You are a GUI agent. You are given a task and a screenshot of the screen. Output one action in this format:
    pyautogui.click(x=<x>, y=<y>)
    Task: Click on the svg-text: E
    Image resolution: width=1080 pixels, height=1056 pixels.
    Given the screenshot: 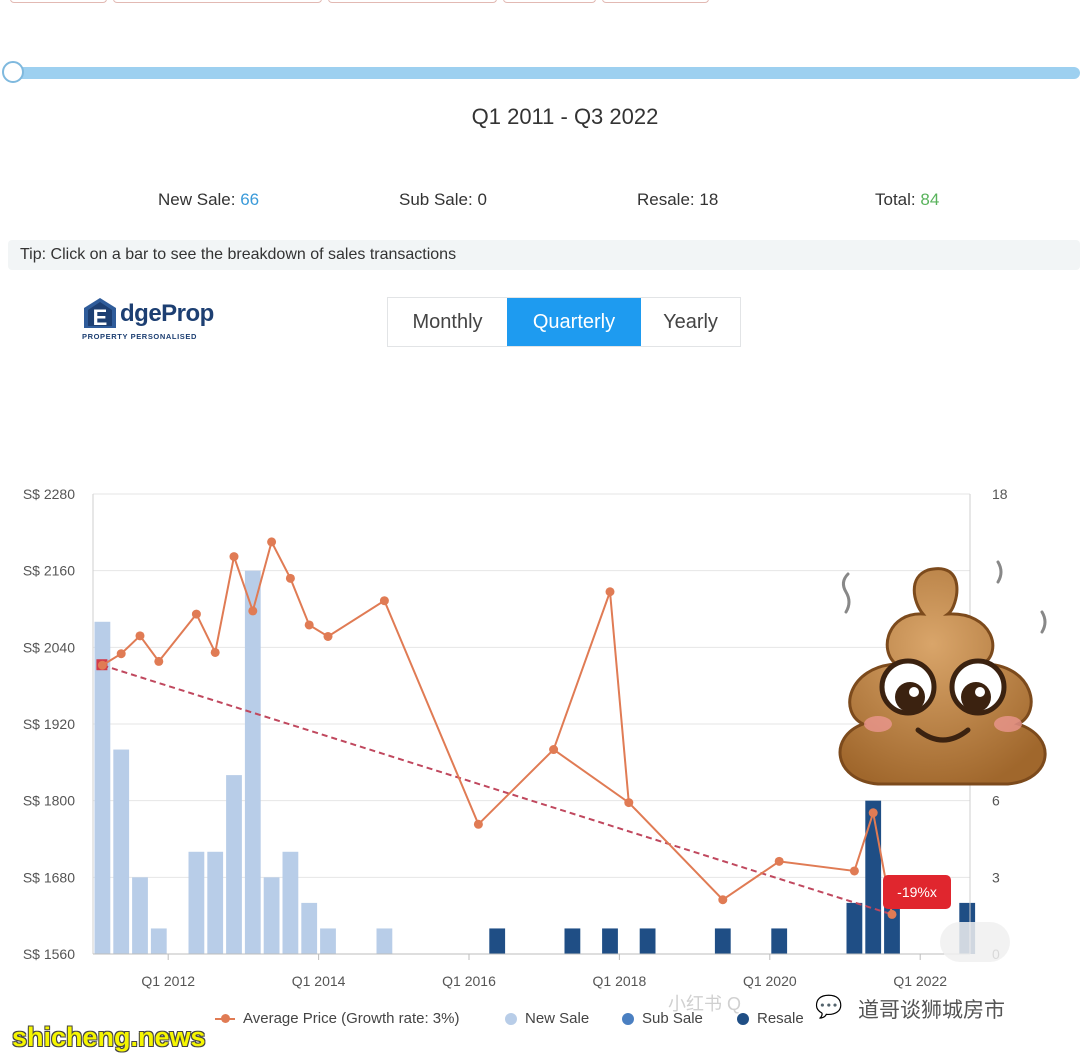 What is the action you would take?
    pyautogui.click(x=100, y=317)
    